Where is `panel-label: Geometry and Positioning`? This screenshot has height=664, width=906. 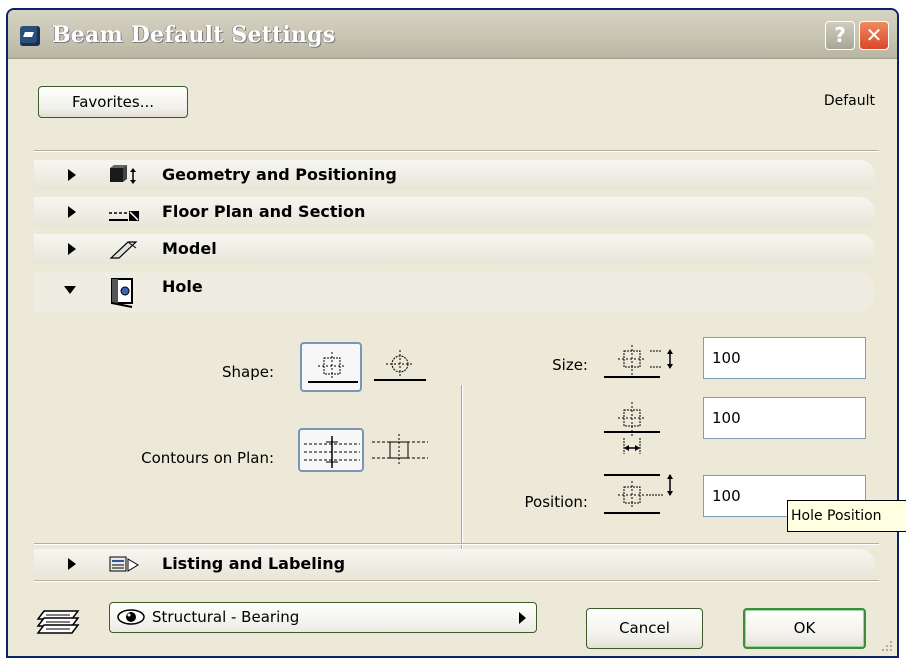 panel-label: Geometry and Positioning is located at coordinates (279, 174).